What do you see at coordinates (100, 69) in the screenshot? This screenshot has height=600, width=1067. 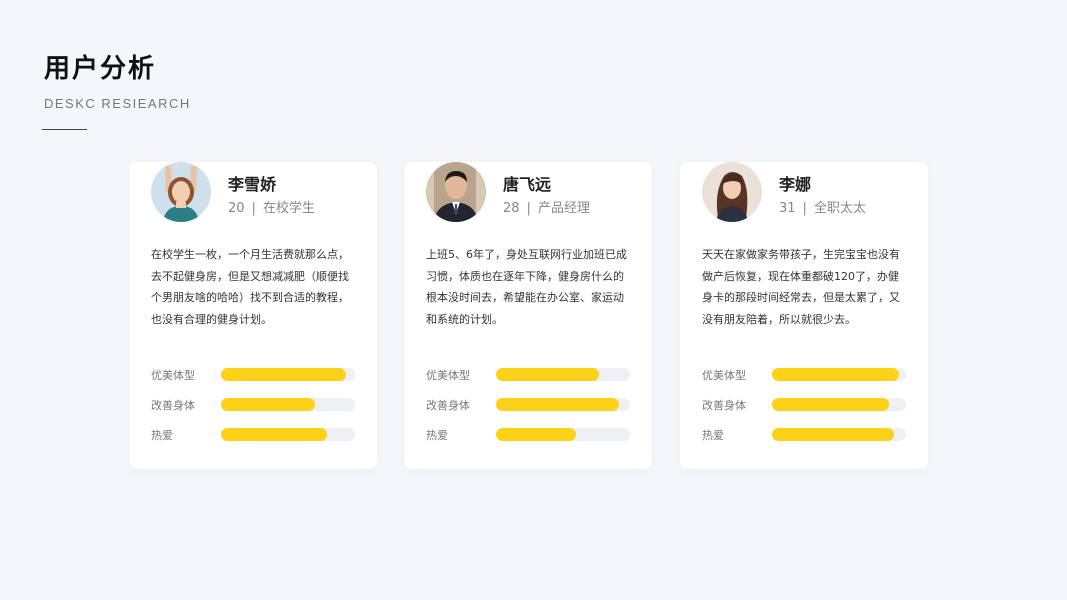 I see `page-title: 用户分析` at bounding box center [100, 69].